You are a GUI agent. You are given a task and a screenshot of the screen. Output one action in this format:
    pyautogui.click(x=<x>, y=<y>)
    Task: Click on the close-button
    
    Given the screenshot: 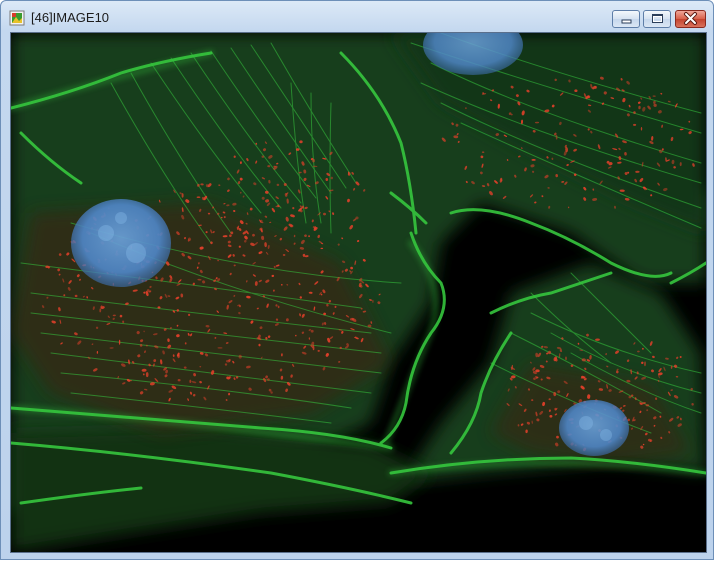 What is the action you would take?
    pyautogui.click(x=690, y=19)
    